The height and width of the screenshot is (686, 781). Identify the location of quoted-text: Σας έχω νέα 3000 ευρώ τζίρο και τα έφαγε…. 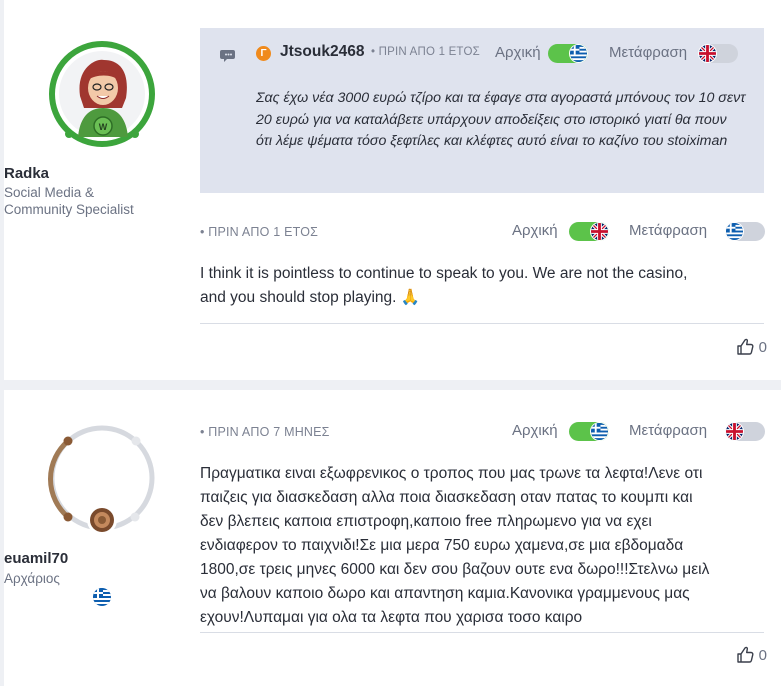
(501, 119).